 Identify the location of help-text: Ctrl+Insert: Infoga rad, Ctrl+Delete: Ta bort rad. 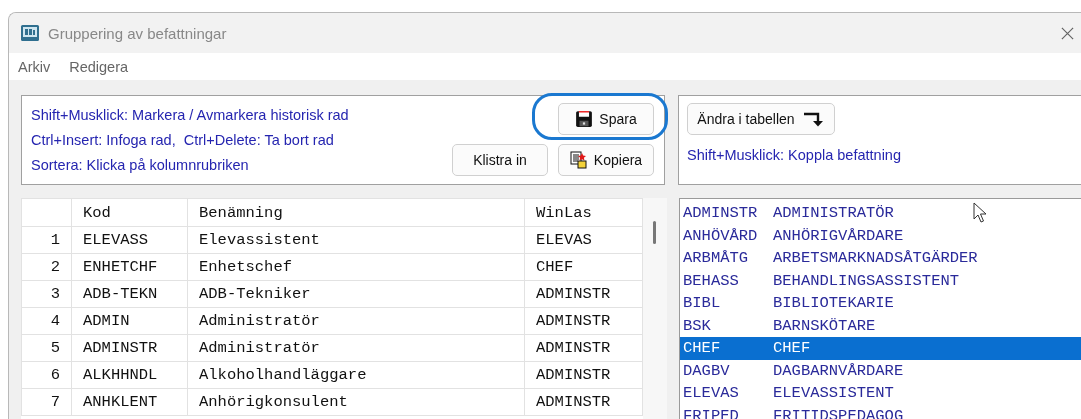
(183, 140).